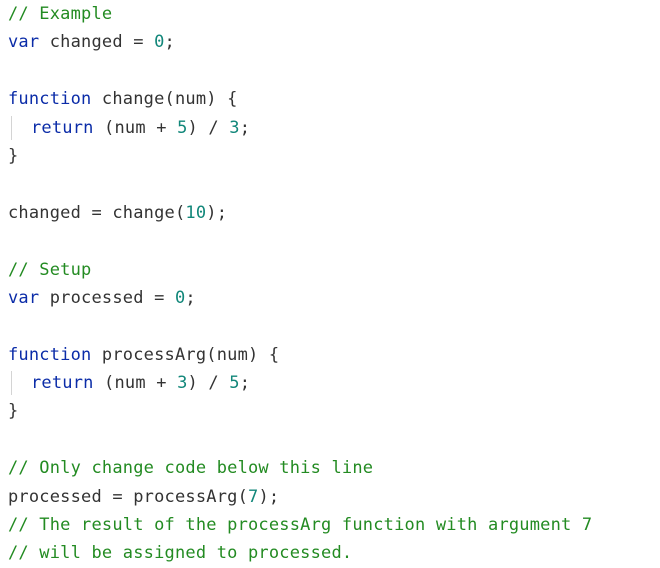  I want to click on code-line: // Setup, so click(334, 270).